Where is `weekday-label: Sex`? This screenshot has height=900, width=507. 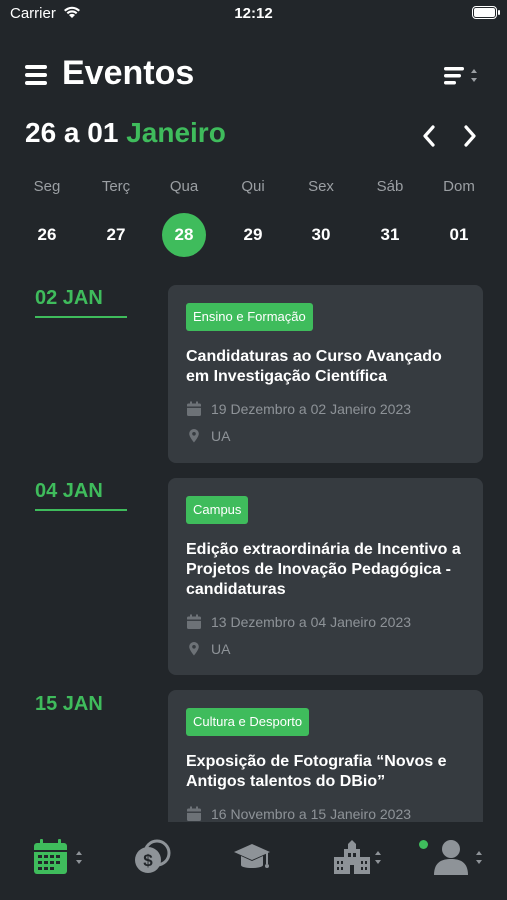 weekday-label: Sex is located at coordinates (321, 186).